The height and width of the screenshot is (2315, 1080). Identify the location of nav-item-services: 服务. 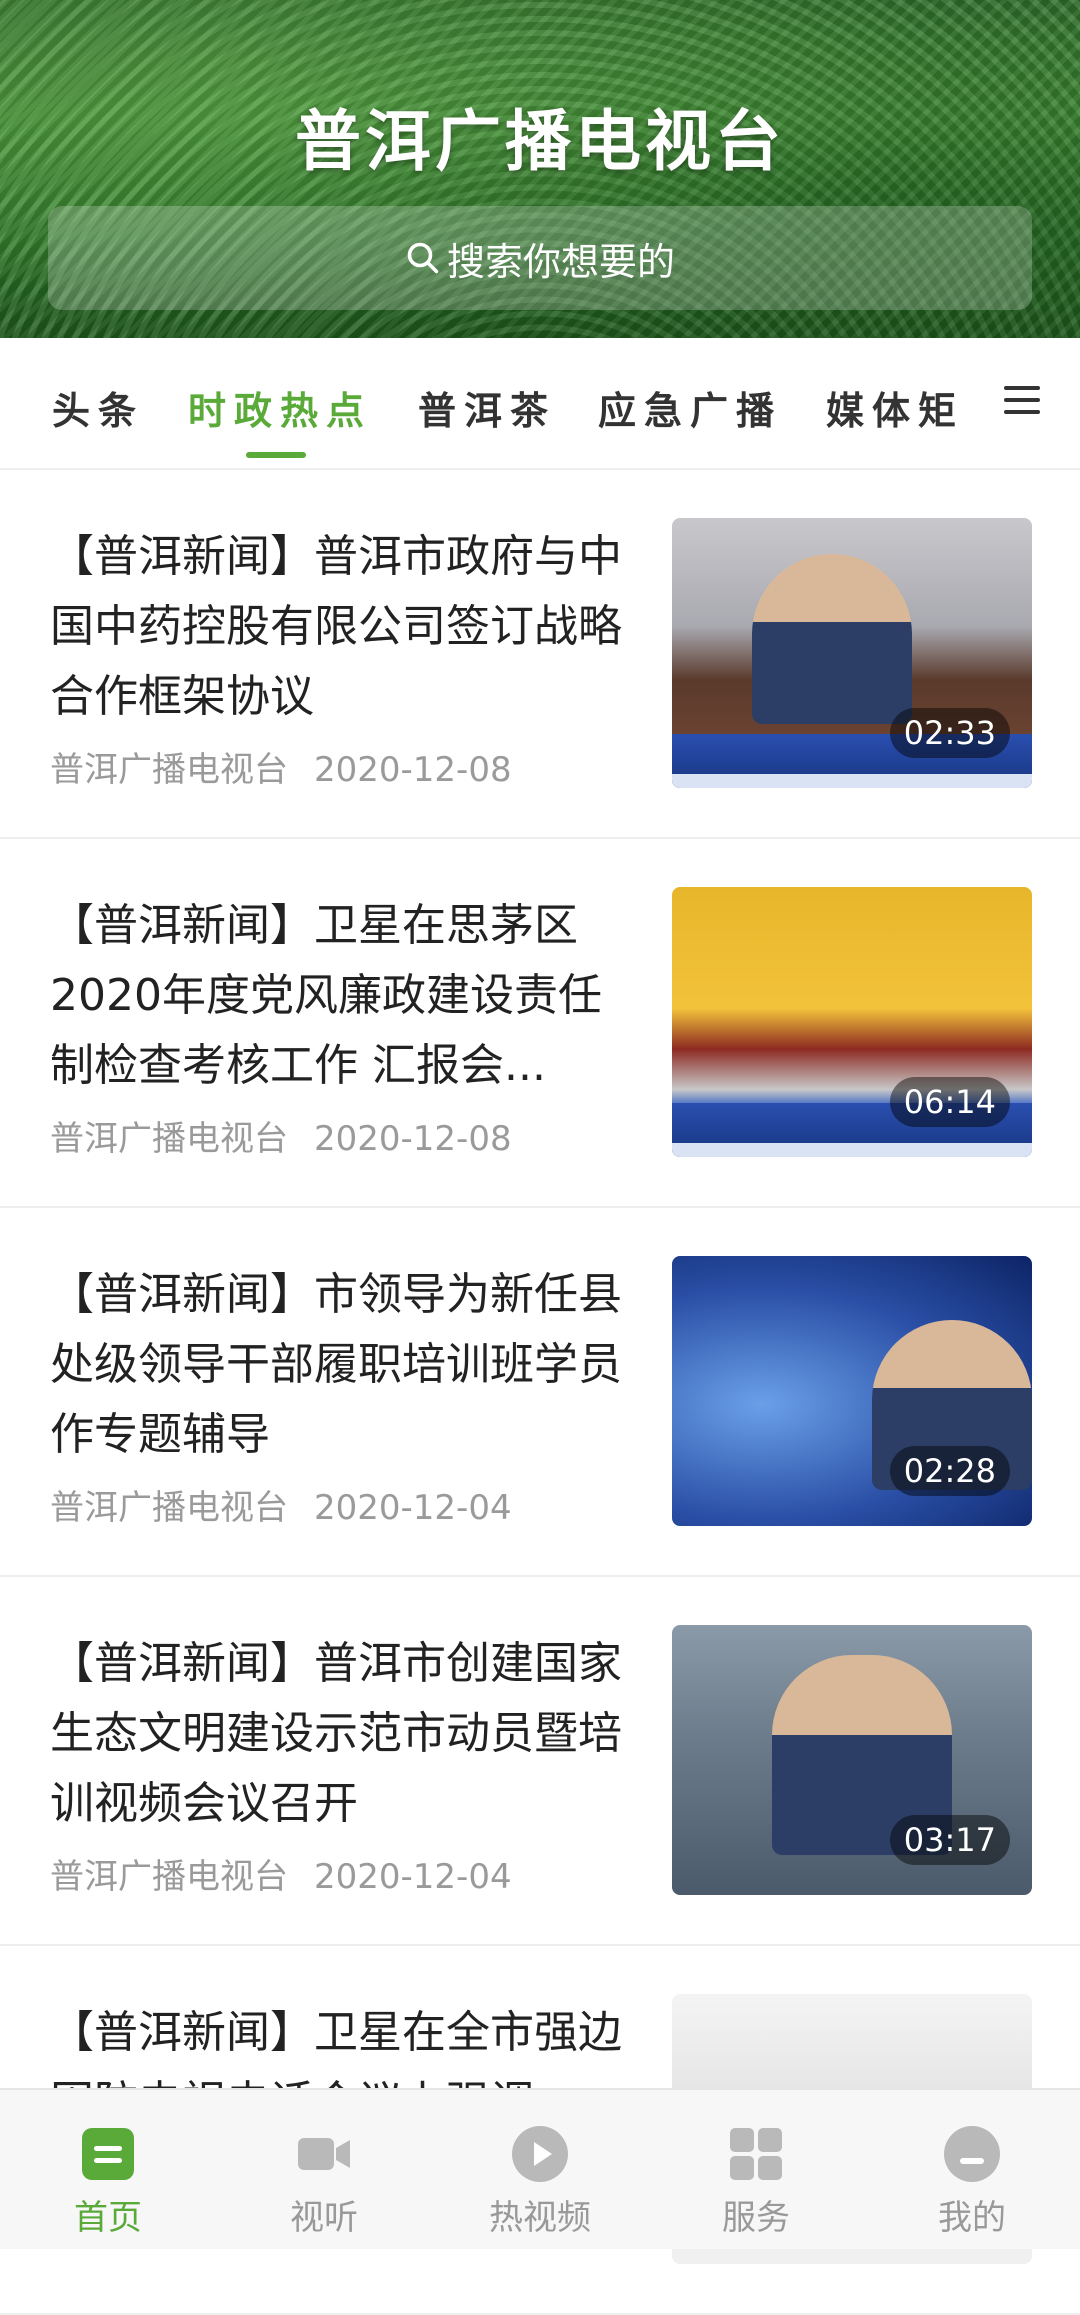
(756, 2169).